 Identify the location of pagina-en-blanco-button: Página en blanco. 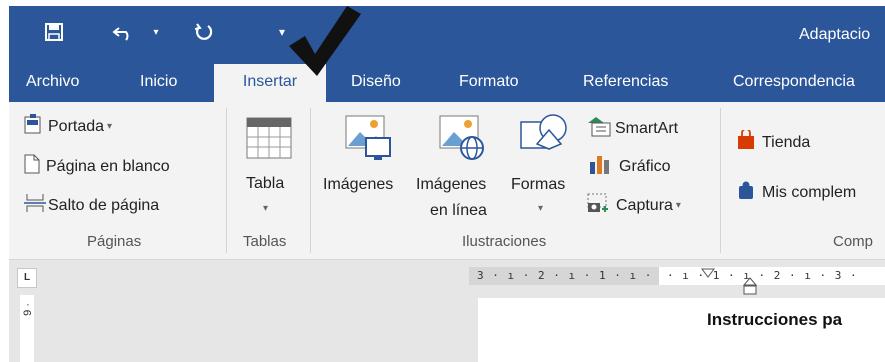
(97, 166).